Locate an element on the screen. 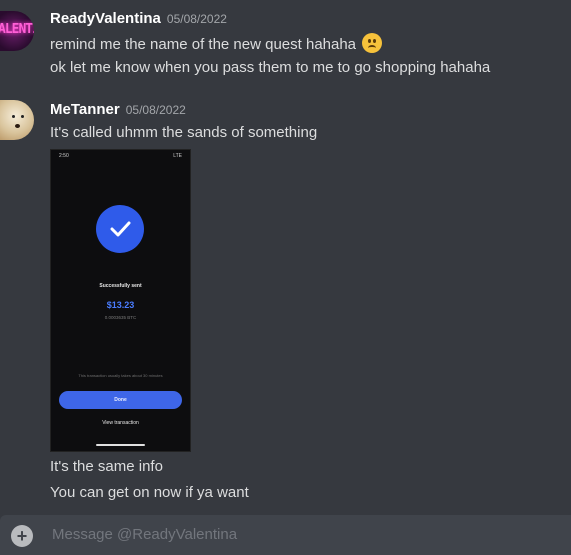 The image size is (571, 555). message-header: ReadyValentina 05/08/2022 is located at coordinates (138, 19).